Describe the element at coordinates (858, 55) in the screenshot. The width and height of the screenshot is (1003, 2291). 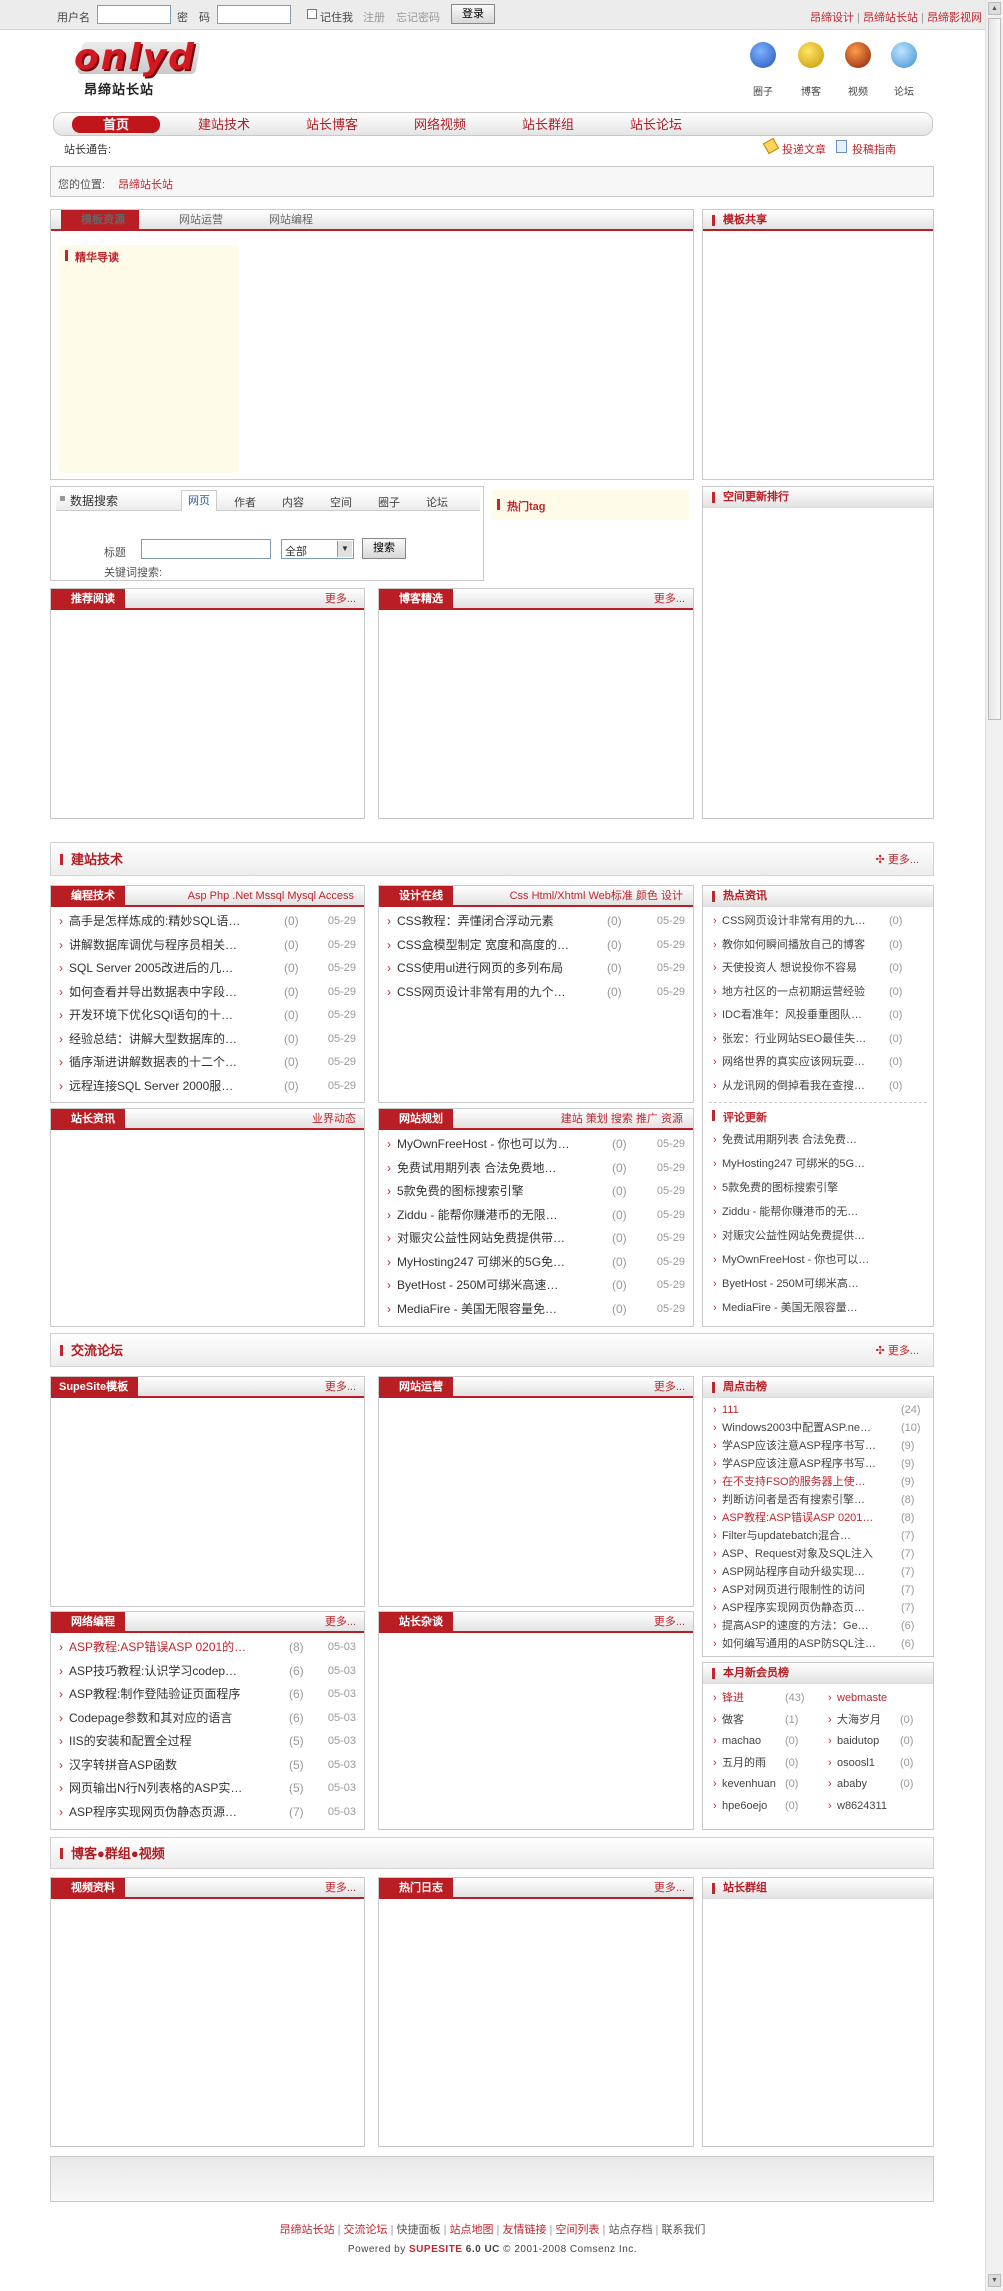
I see `video-icon` at that location.